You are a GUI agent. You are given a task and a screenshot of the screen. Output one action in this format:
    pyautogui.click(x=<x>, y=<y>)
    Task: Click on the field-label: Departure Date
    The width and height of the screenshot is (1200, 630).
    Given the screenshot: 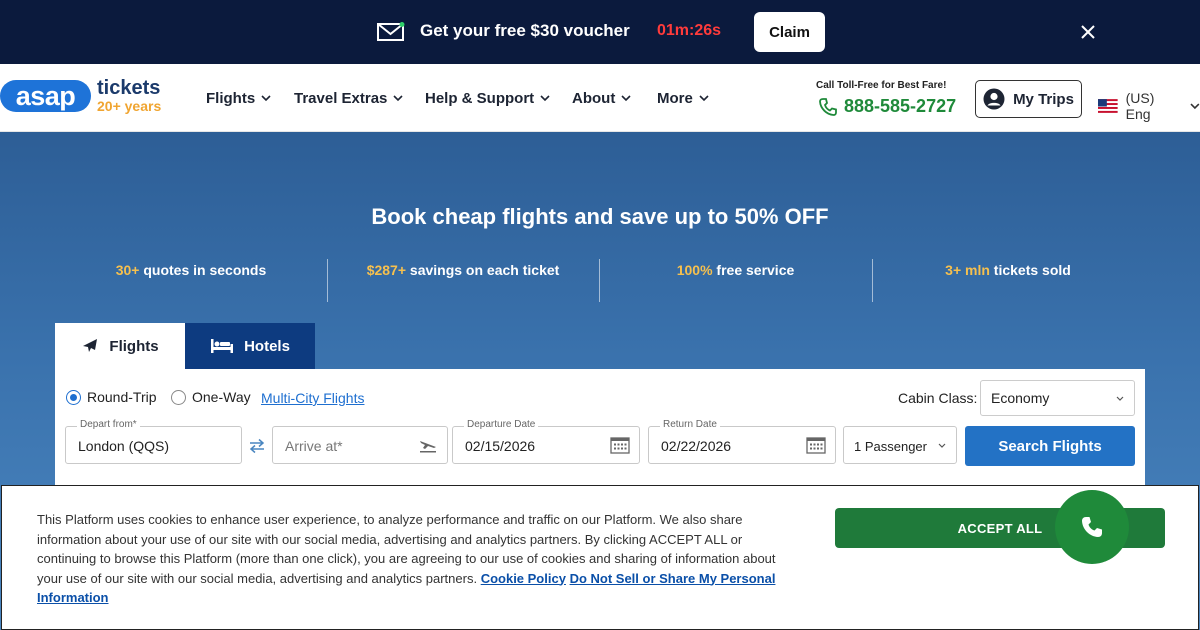 What is the action you would take?
    pyautogui.click(x=501, y=424)
    